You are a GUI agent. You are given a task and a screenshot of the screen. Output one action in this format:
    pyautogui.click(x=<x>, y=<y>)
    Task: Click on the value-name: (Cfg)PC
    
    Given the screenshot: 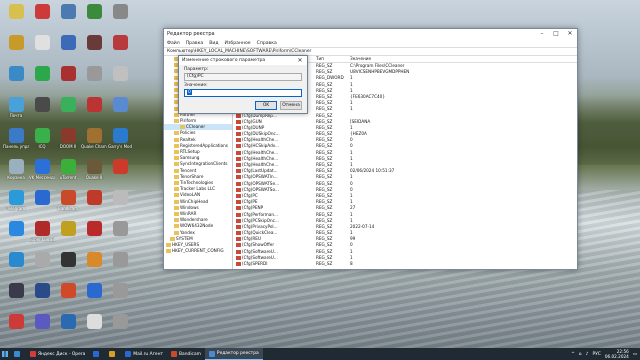 What is the action you would take?
    pyautogui.click(x=250, y=195)
    